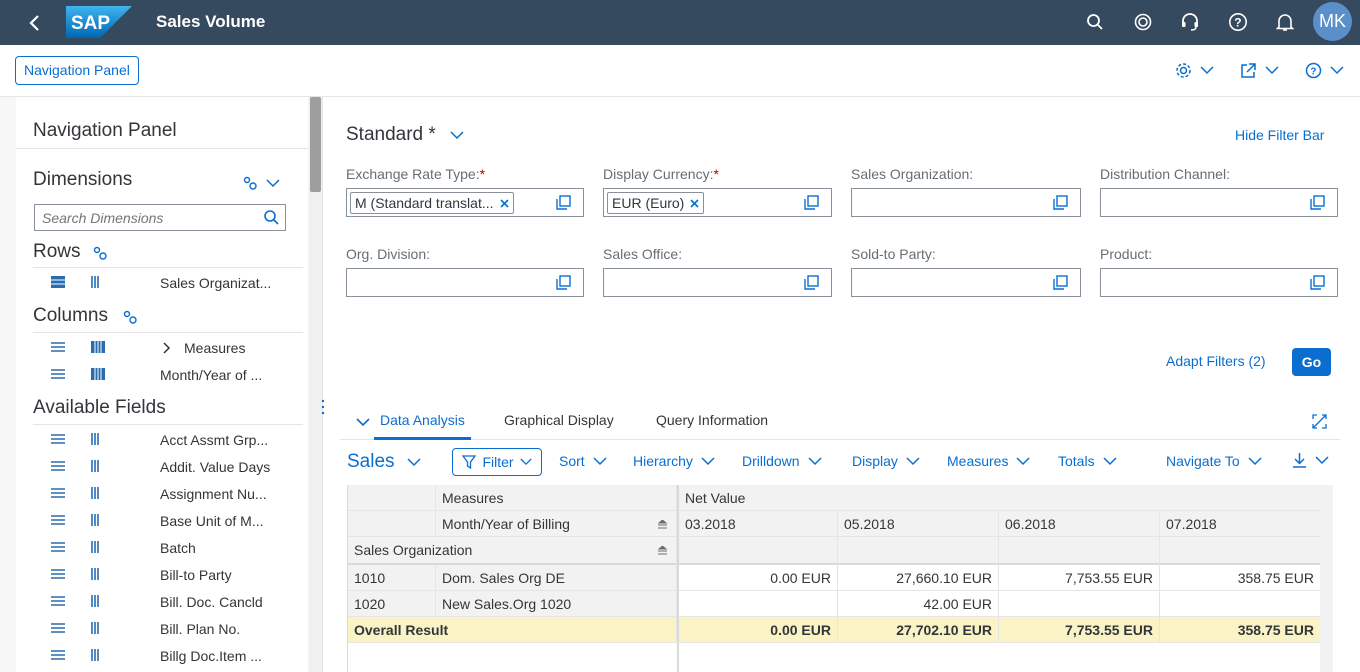 The width and height of the screenshot is (1360, 672). Describe the element at coordinates (717, 202) in the screenshot. I see `display-currency-field: EUR (Euro)` at that location.